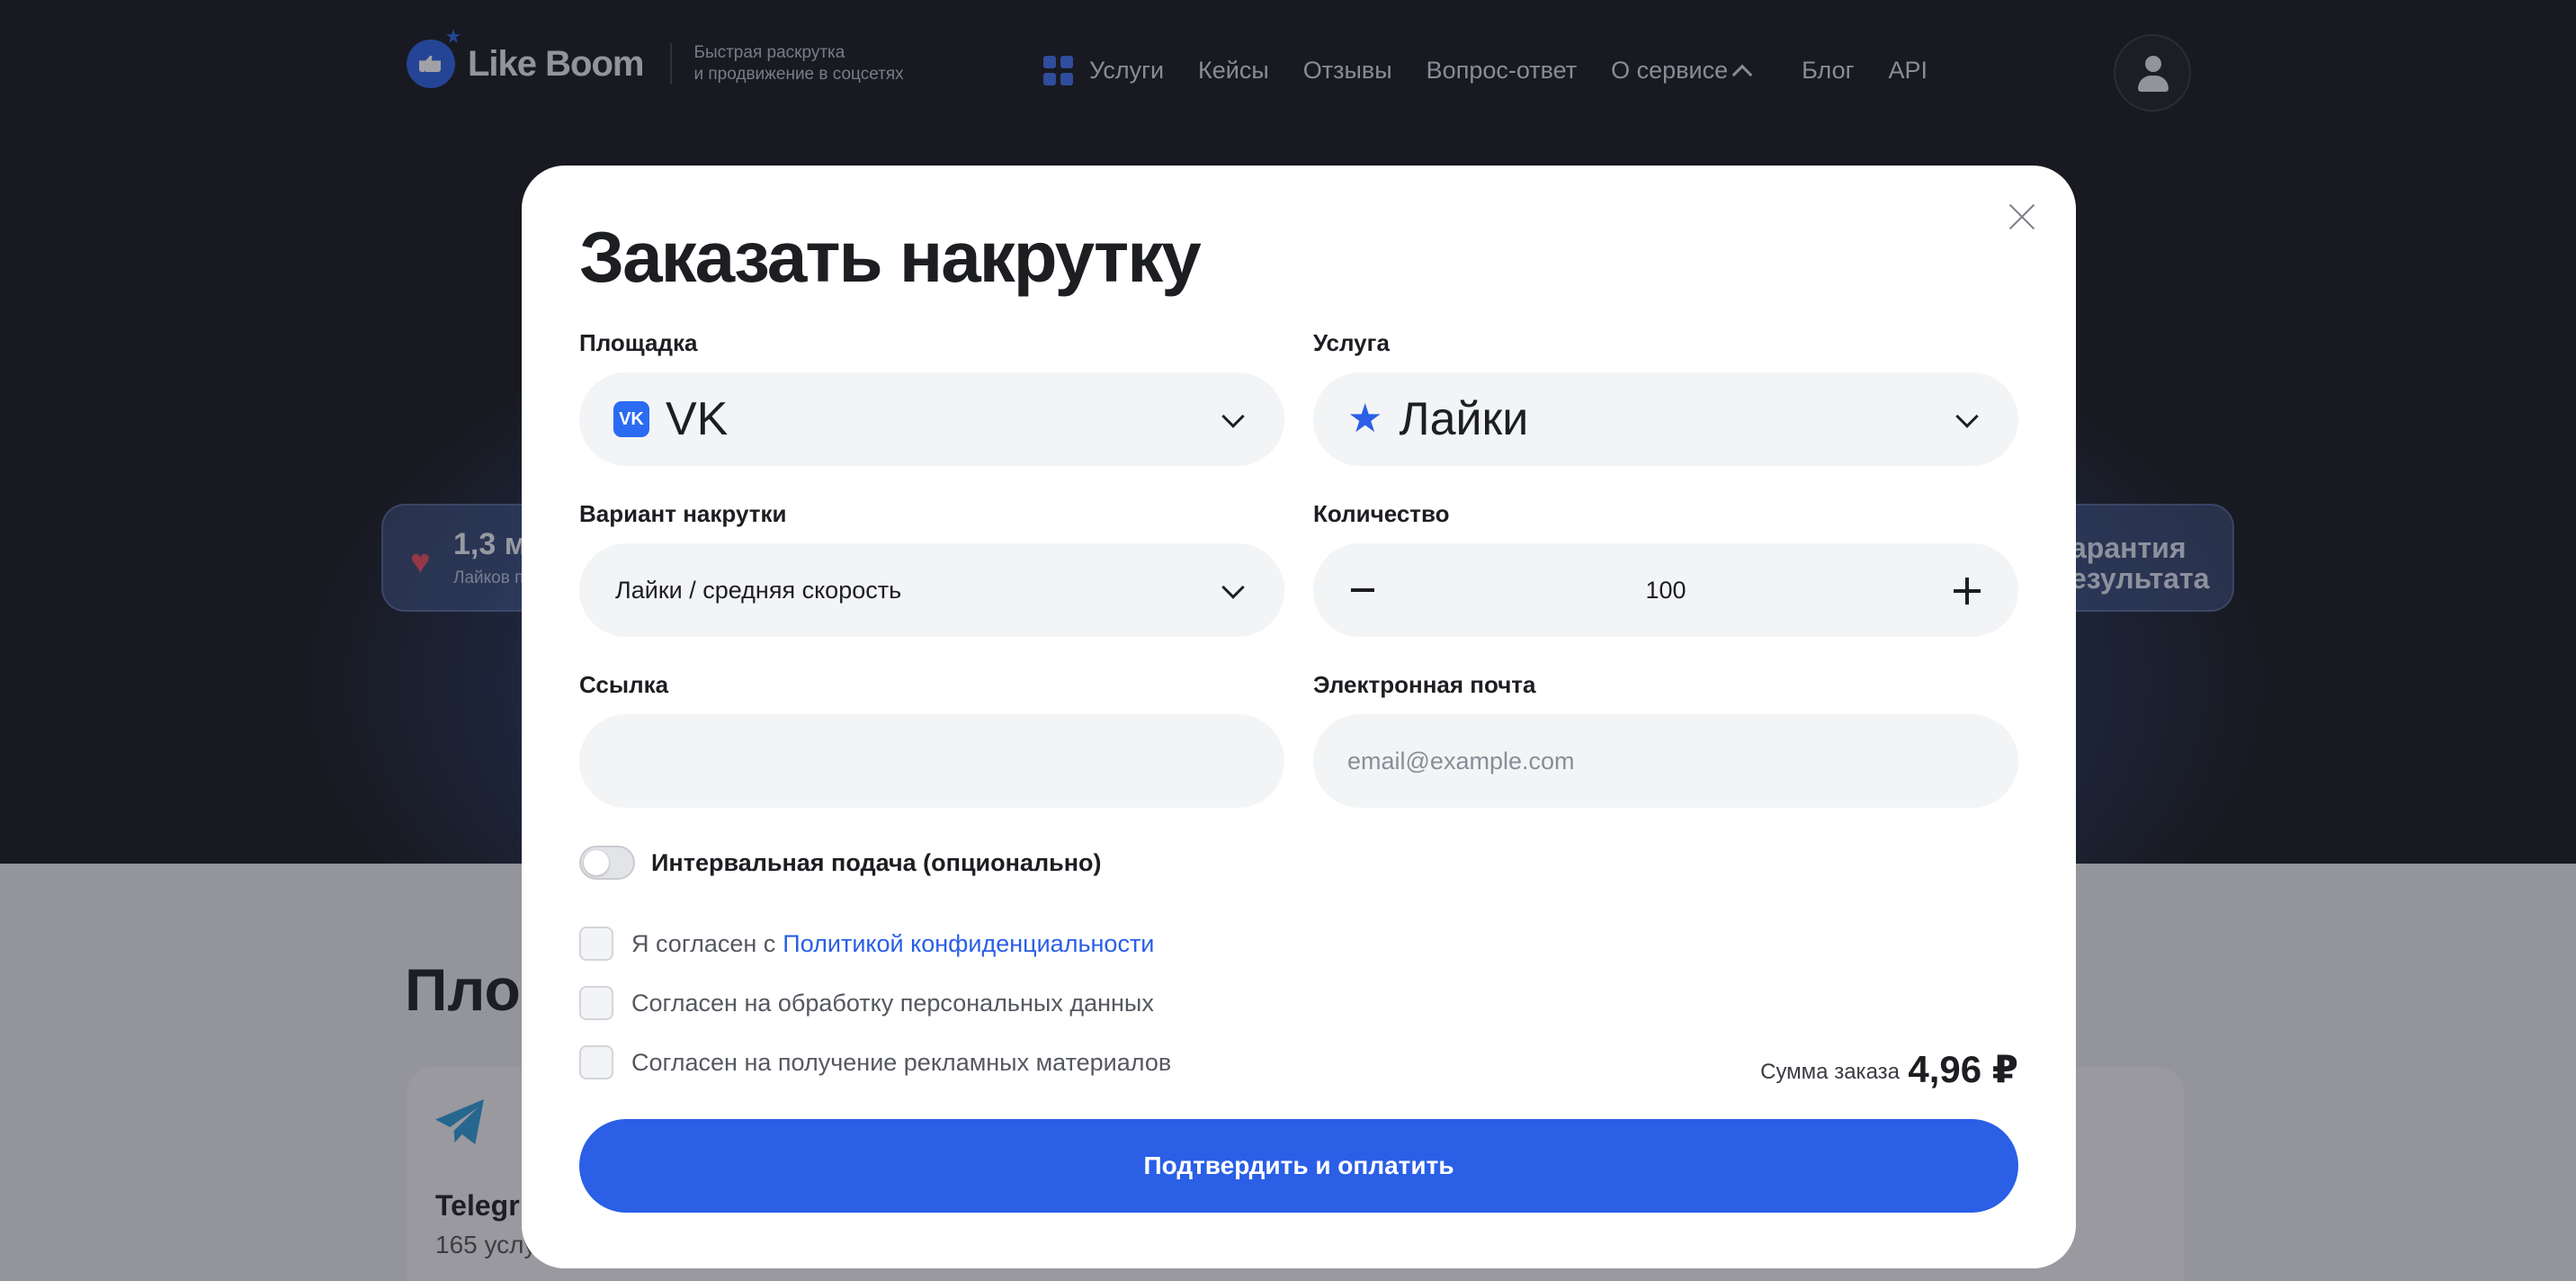 The width and height of the screenshot is (2576, 1281). I want to click on email-input, so click(1665, 761).